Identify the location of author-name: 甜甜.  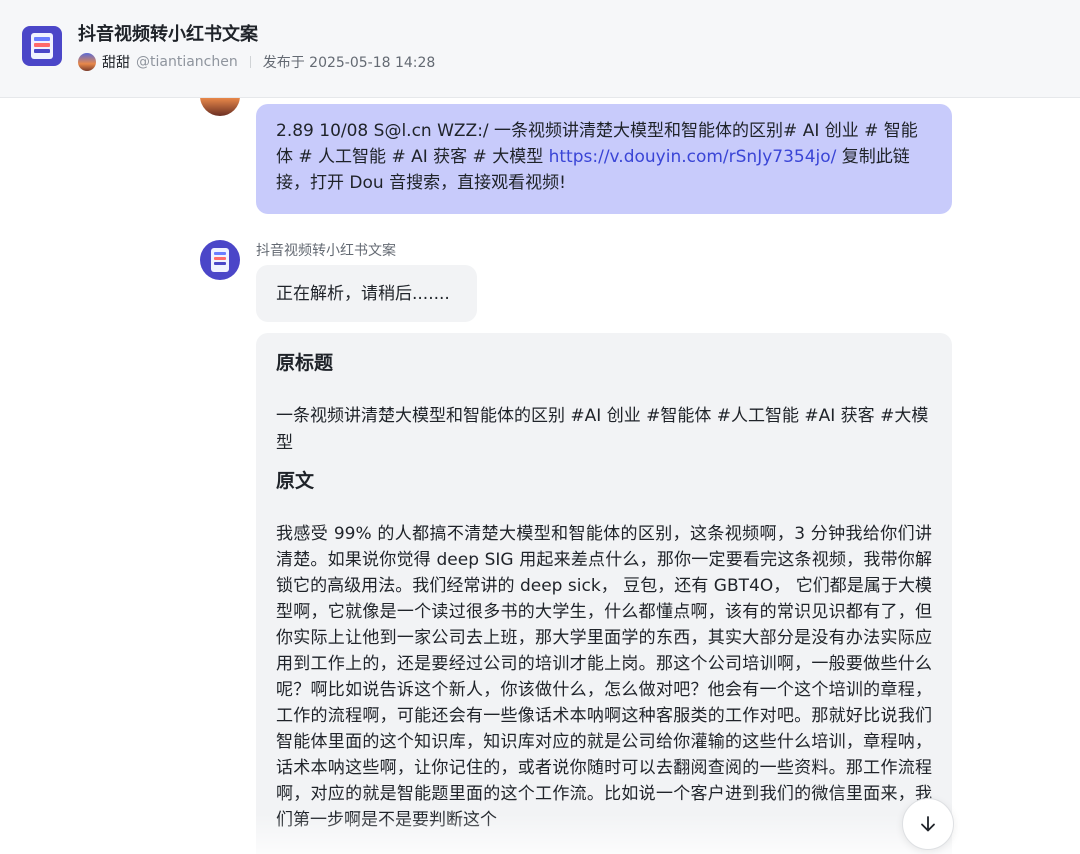
(116, 62).